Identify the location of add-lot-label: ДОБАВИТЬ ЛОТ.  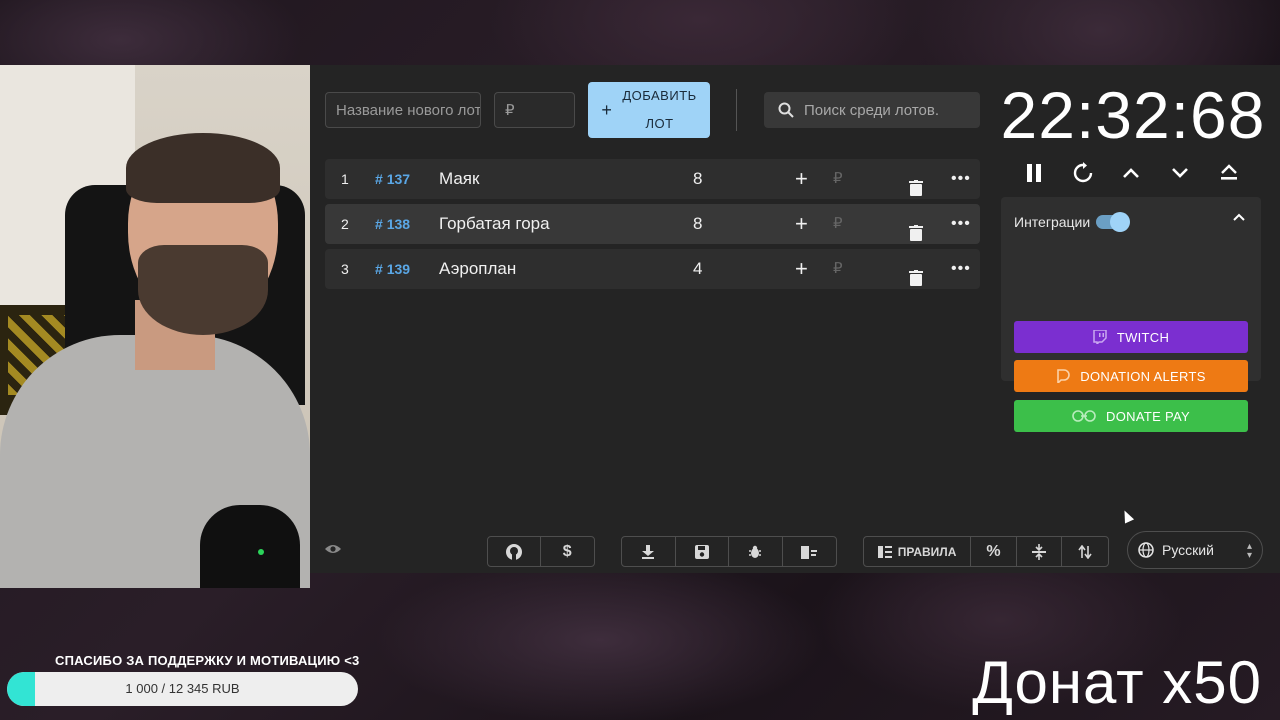
(659, 110).